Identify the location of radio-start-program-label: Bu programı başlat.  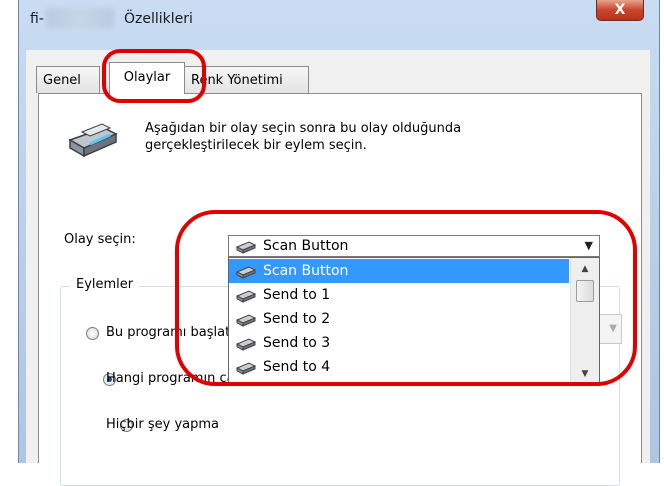
(168, 332).